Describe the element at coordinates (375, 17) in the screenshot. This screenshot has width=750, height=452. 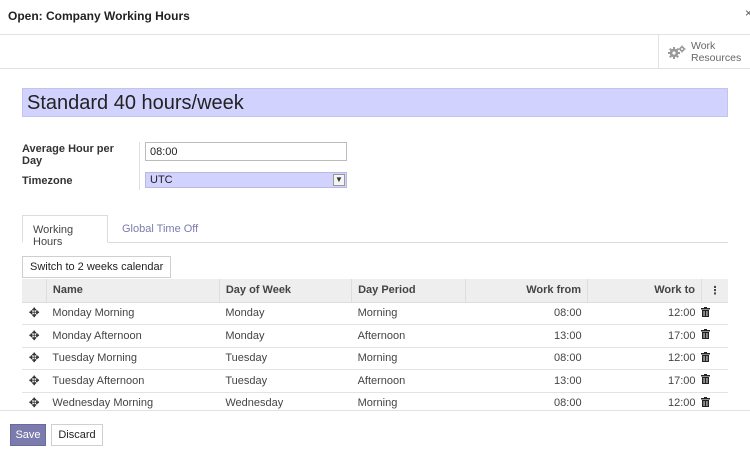
I see `modal-header: Open: Company Working Hours ×` at that location.